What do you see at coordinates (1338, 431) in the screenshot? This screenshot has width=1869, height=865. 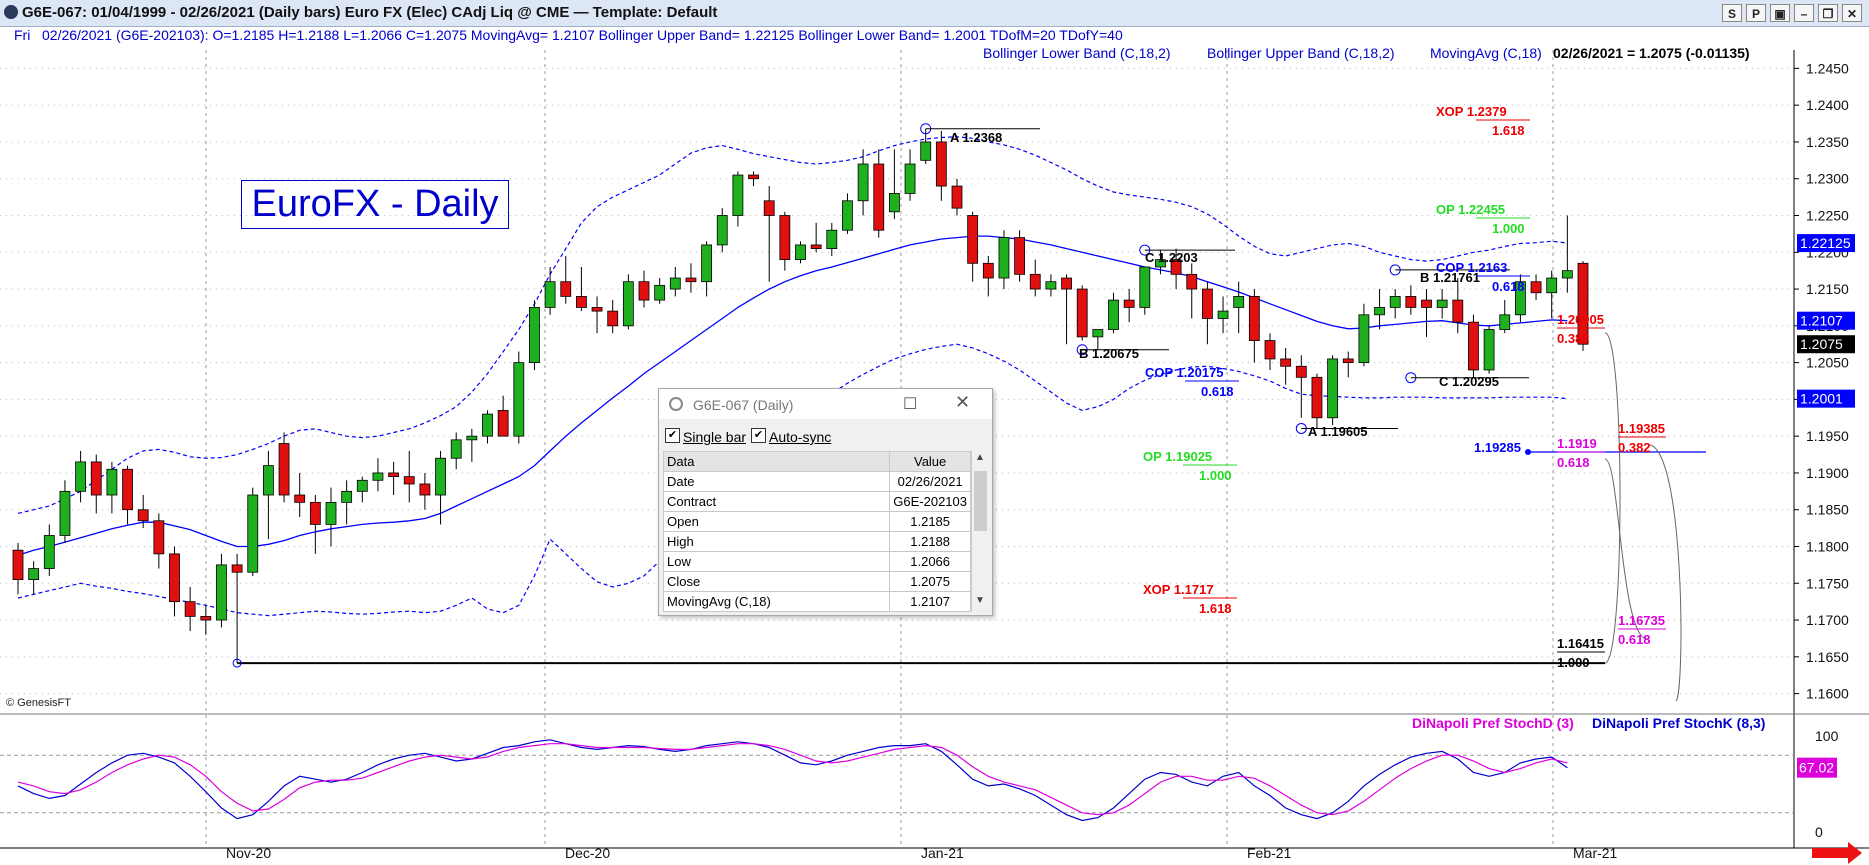 I see `swing-label: A 1.19605` at bounding box center [1338, 431].